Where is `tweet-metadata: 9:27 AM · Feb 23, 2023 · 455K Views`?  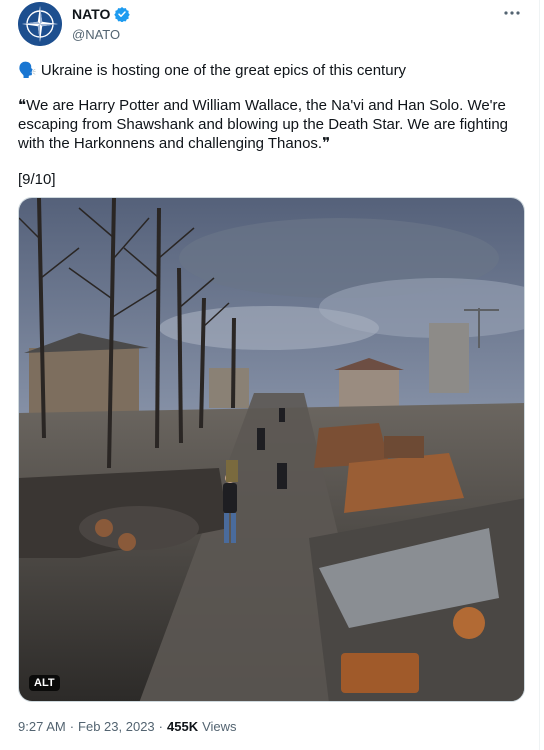
tweet-metadata: 9:27 AM · Feb 23, 2023 · 455K Views is located at coordinates (127, 726).